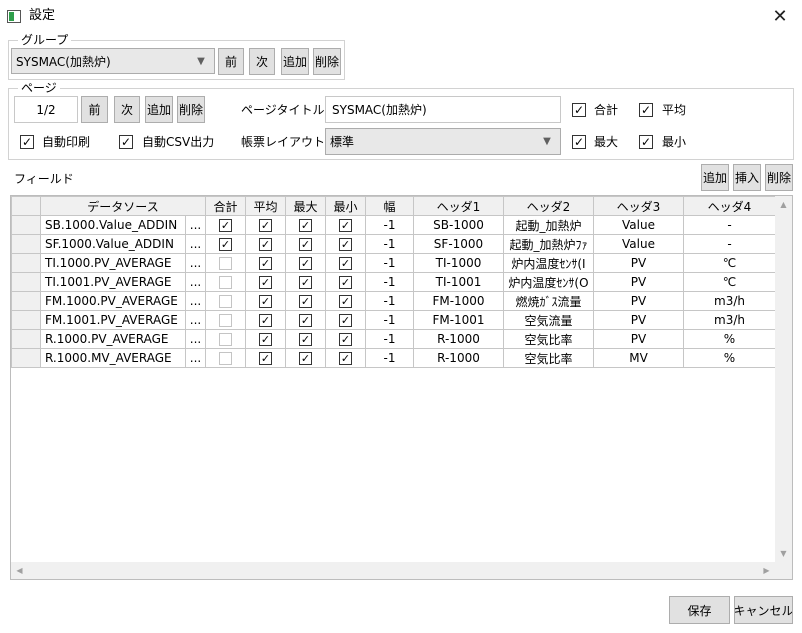  I want to click on page-prev-button: 前, so click(94, 109).